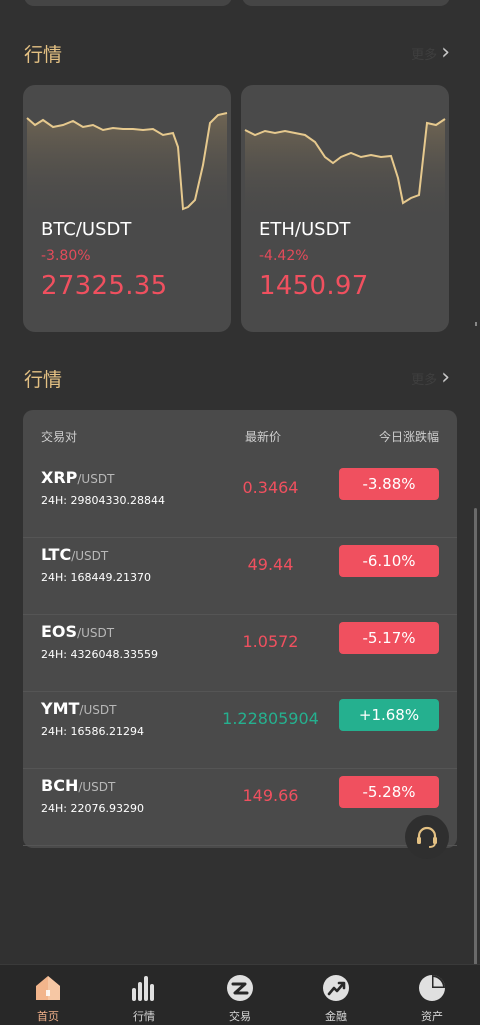 The height and width of the screenshot is (1025, 480). Describe the element at coordinates (240, 807) in the screenshot. I see `table-row: BCH/USDT 24H: 22076.93290 149.66 -5.28%` at that location.